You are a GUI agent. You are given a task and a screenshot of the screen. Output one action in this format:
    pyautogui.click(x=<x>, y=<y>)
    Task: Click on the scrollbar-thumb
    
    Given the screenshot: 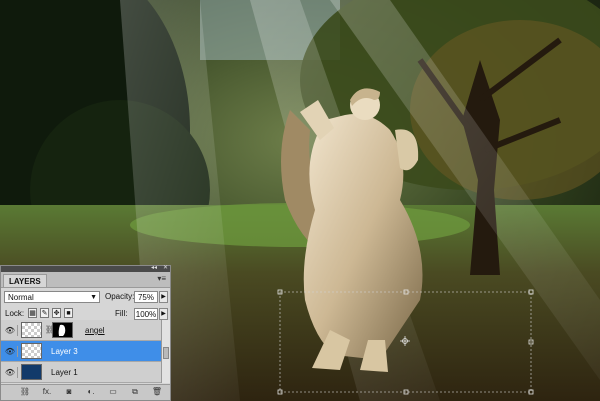 What is the action you would take?
    pyautogui.click(x=166, y=353)
    